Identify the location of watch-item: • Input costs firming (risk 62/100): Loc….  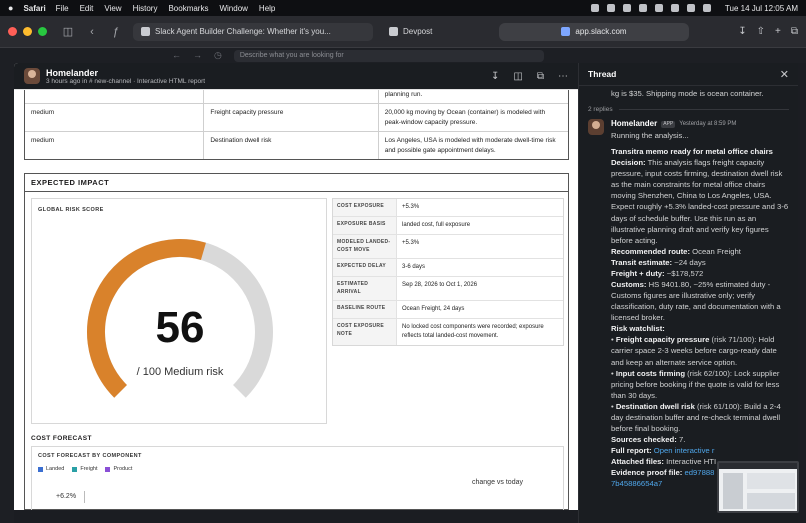
(695, 384).